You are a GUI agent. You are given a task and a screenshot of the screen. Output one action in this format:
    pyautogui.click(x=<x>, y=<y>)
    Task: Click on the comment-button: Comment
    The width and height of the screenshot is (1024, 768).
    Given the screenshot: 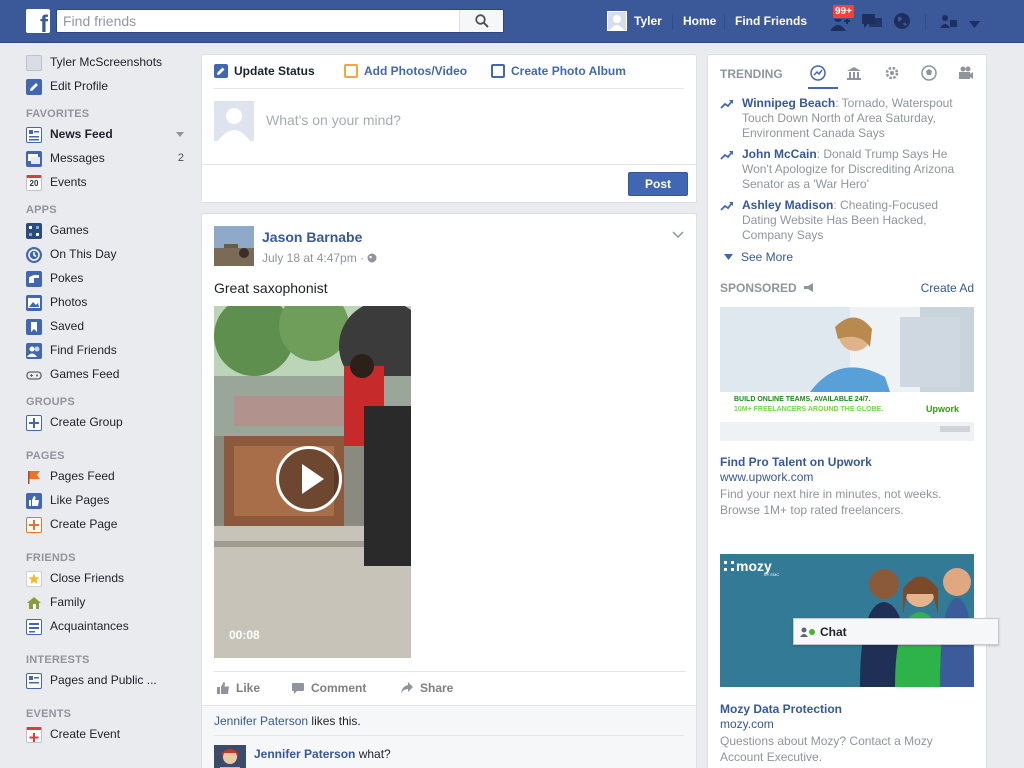 What is the action you would take?
    pyautogui.click(x=328, y=688)
    